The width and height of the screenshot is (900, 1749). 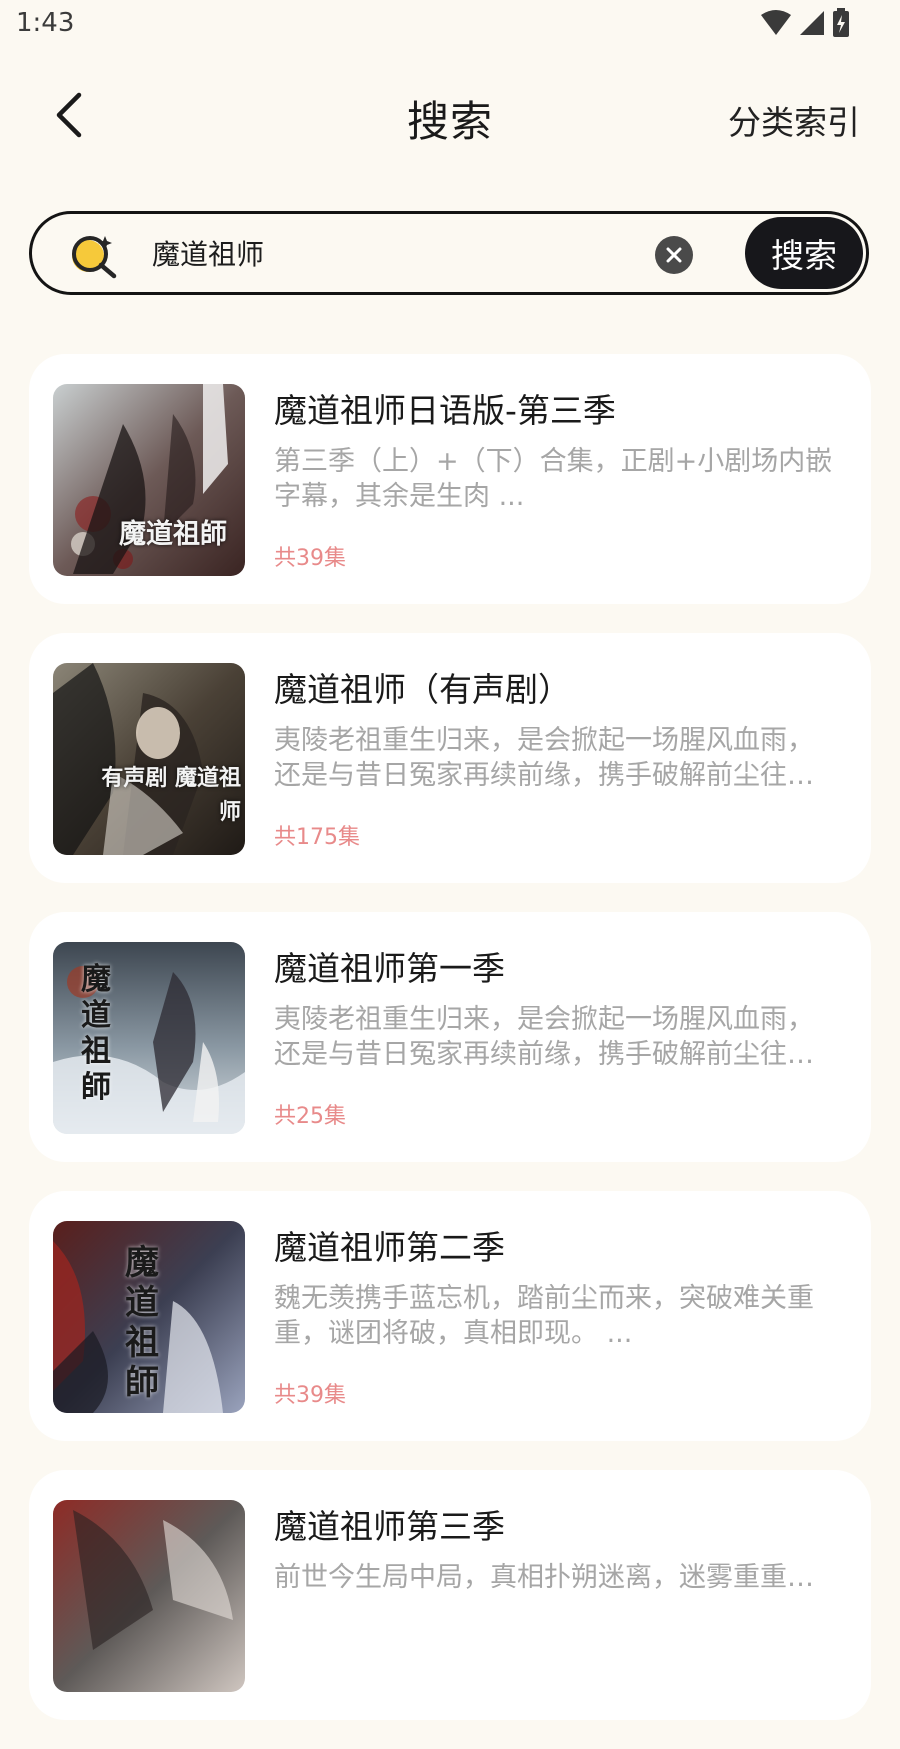 I want to click on status-time: 1:43, so click(x=45, y=23).